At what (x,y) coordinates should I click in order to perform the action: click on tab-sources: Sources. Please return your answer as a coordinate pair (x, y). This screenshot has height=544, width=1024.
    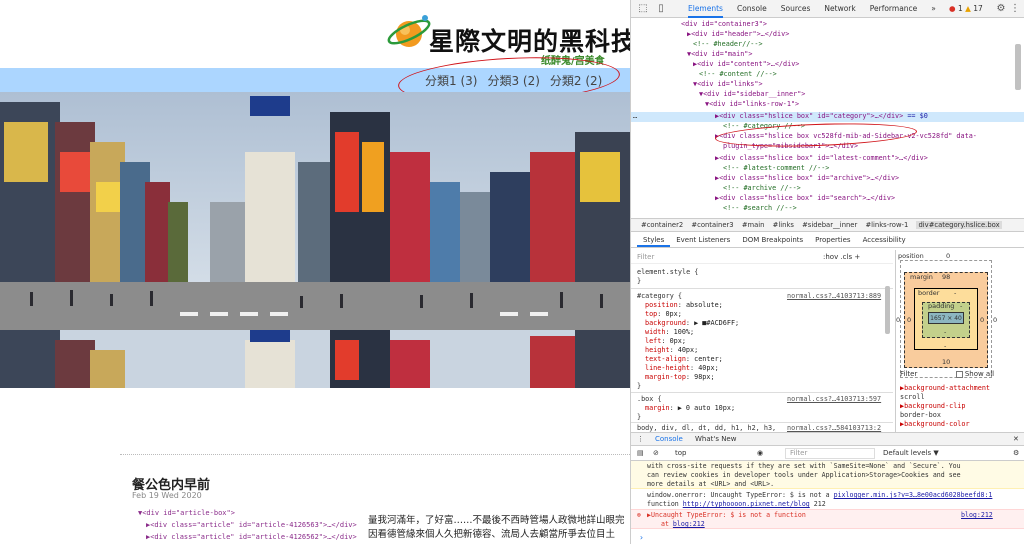
    Looking at the image, I should click on (796, 11).